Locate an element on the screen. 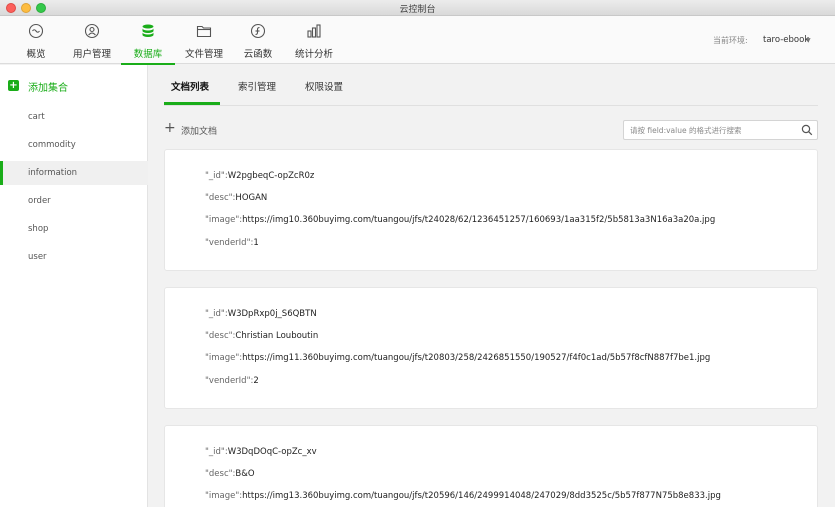 The height and width of the screenshot is (507, 835). doc-field-desc: "desc":HOGAN is located at coordinates (236, 198).